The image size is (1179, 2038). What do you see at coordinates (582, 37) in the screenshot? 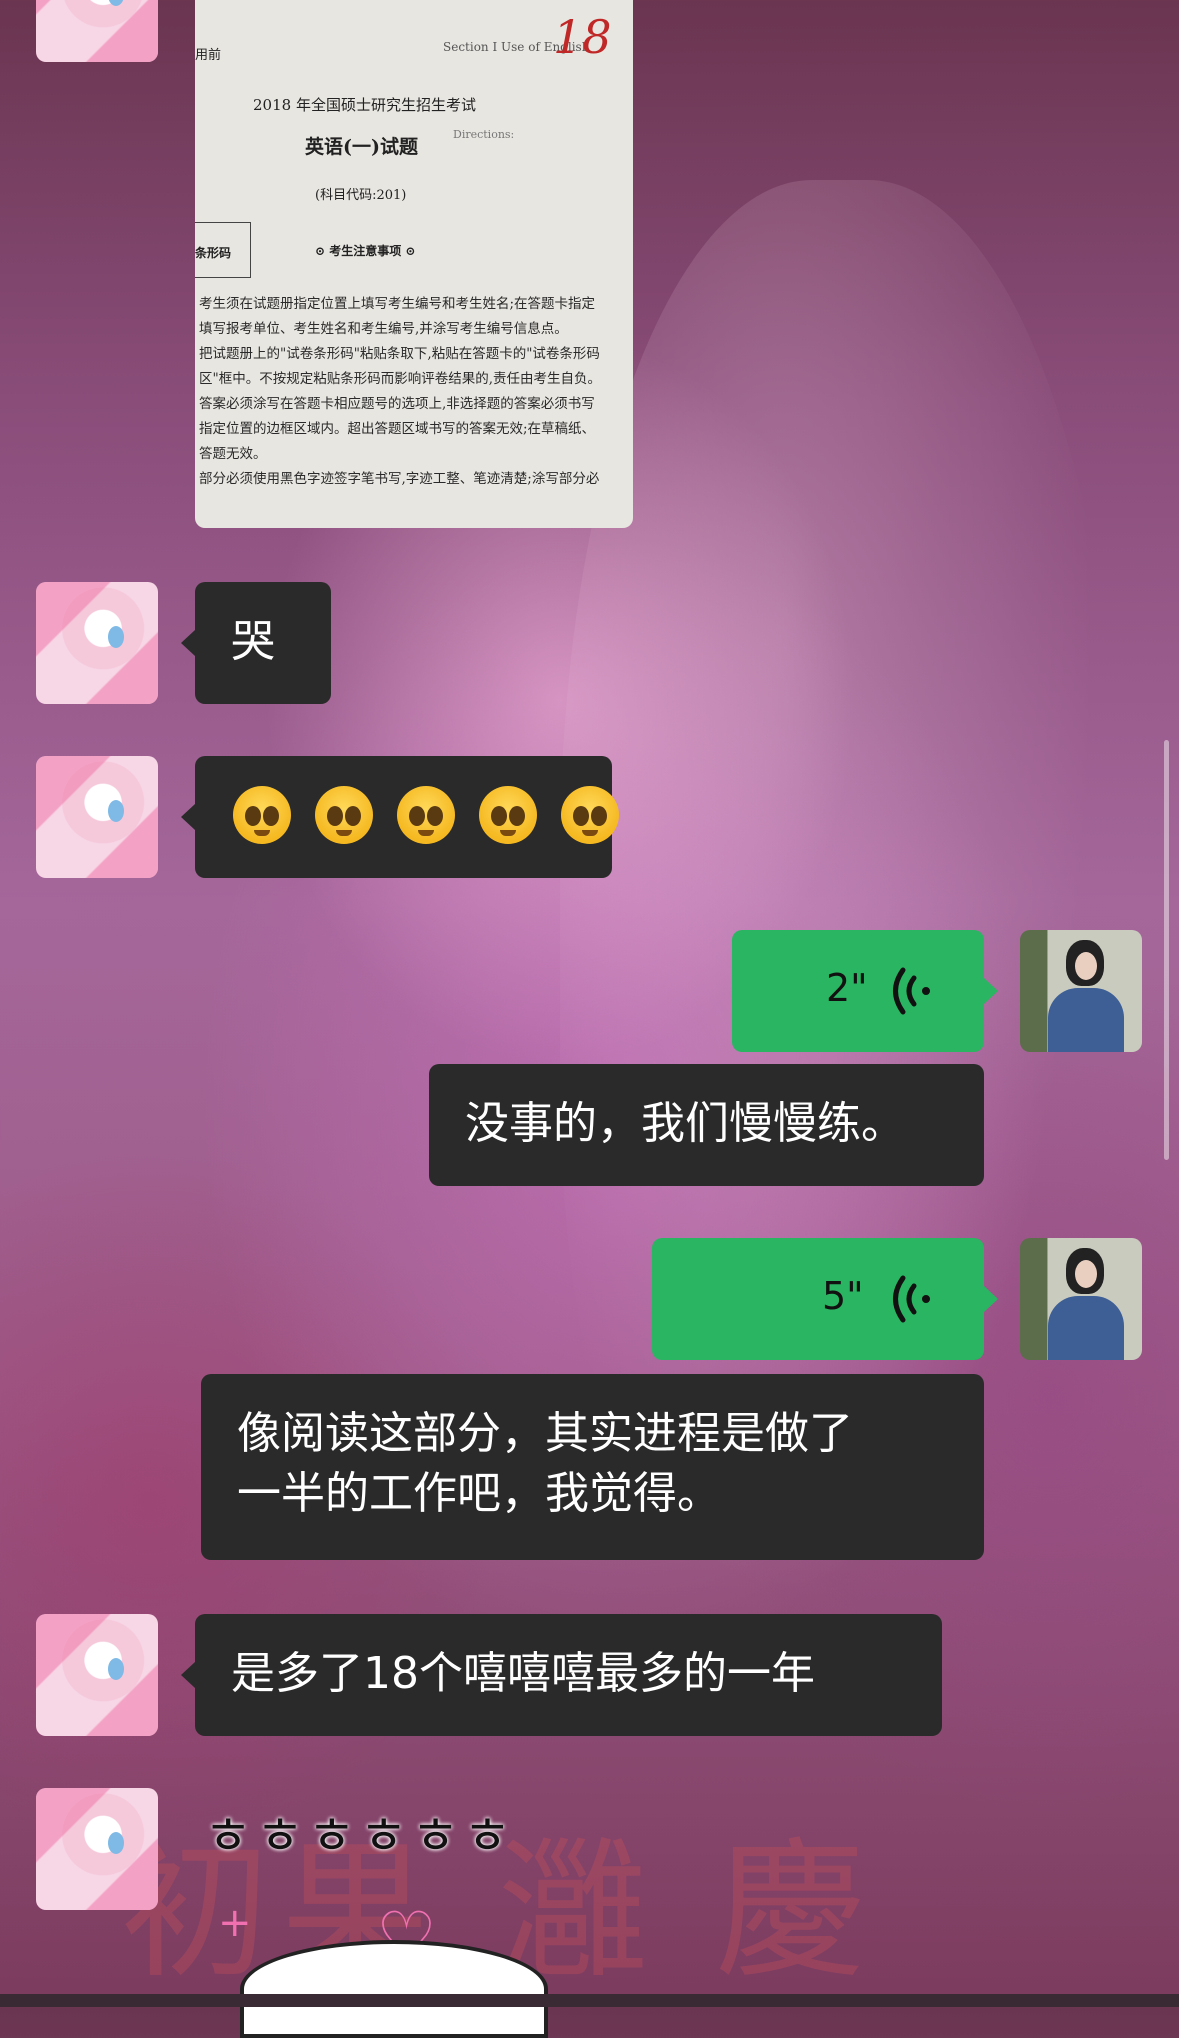
I see `handwritten-number: 18` at bounding box center [582, 37].